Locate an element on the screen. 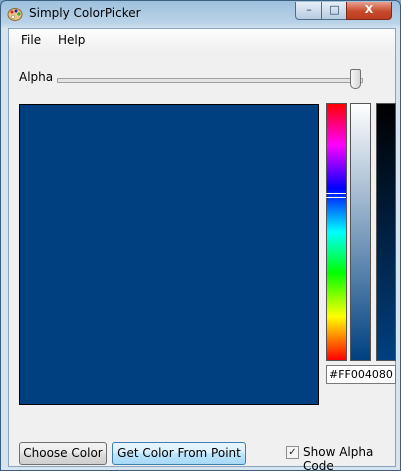 The width and height of the screenshot is (401, 471). hue-marker is located at coordinates (335, 195).